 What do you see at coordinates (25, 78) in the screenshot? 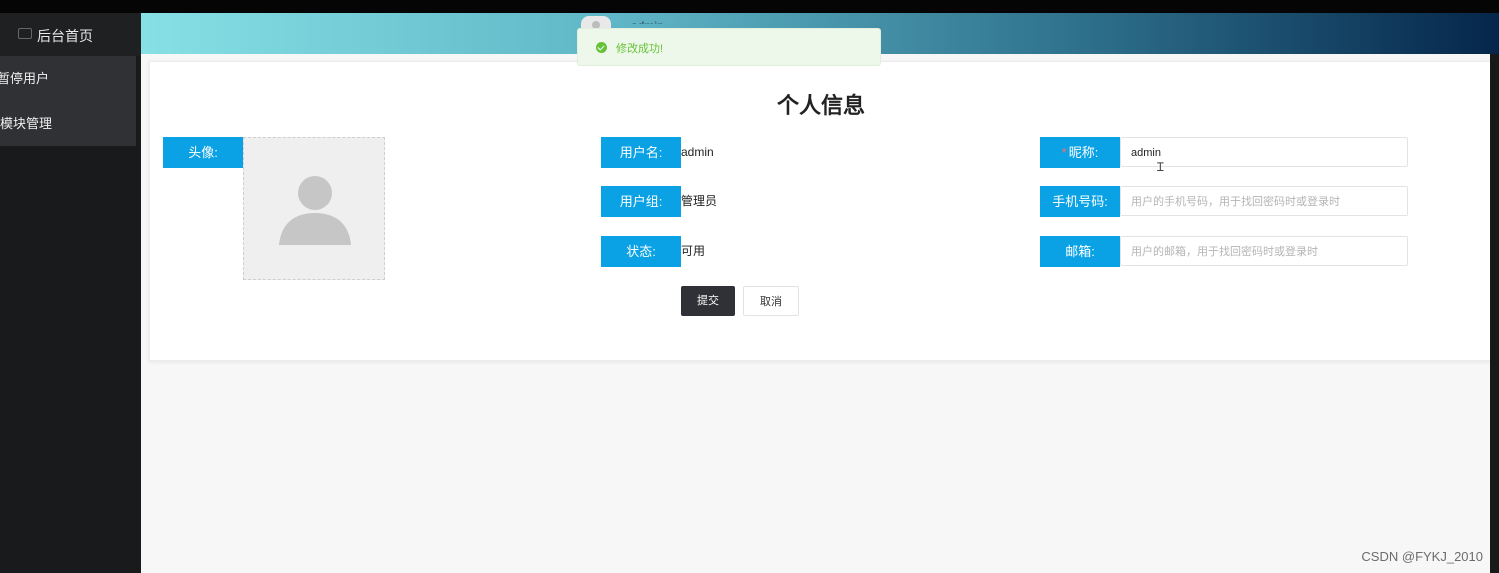
I see `sidebar-item-label: 暂停用户` at bounding box center [25, 78].